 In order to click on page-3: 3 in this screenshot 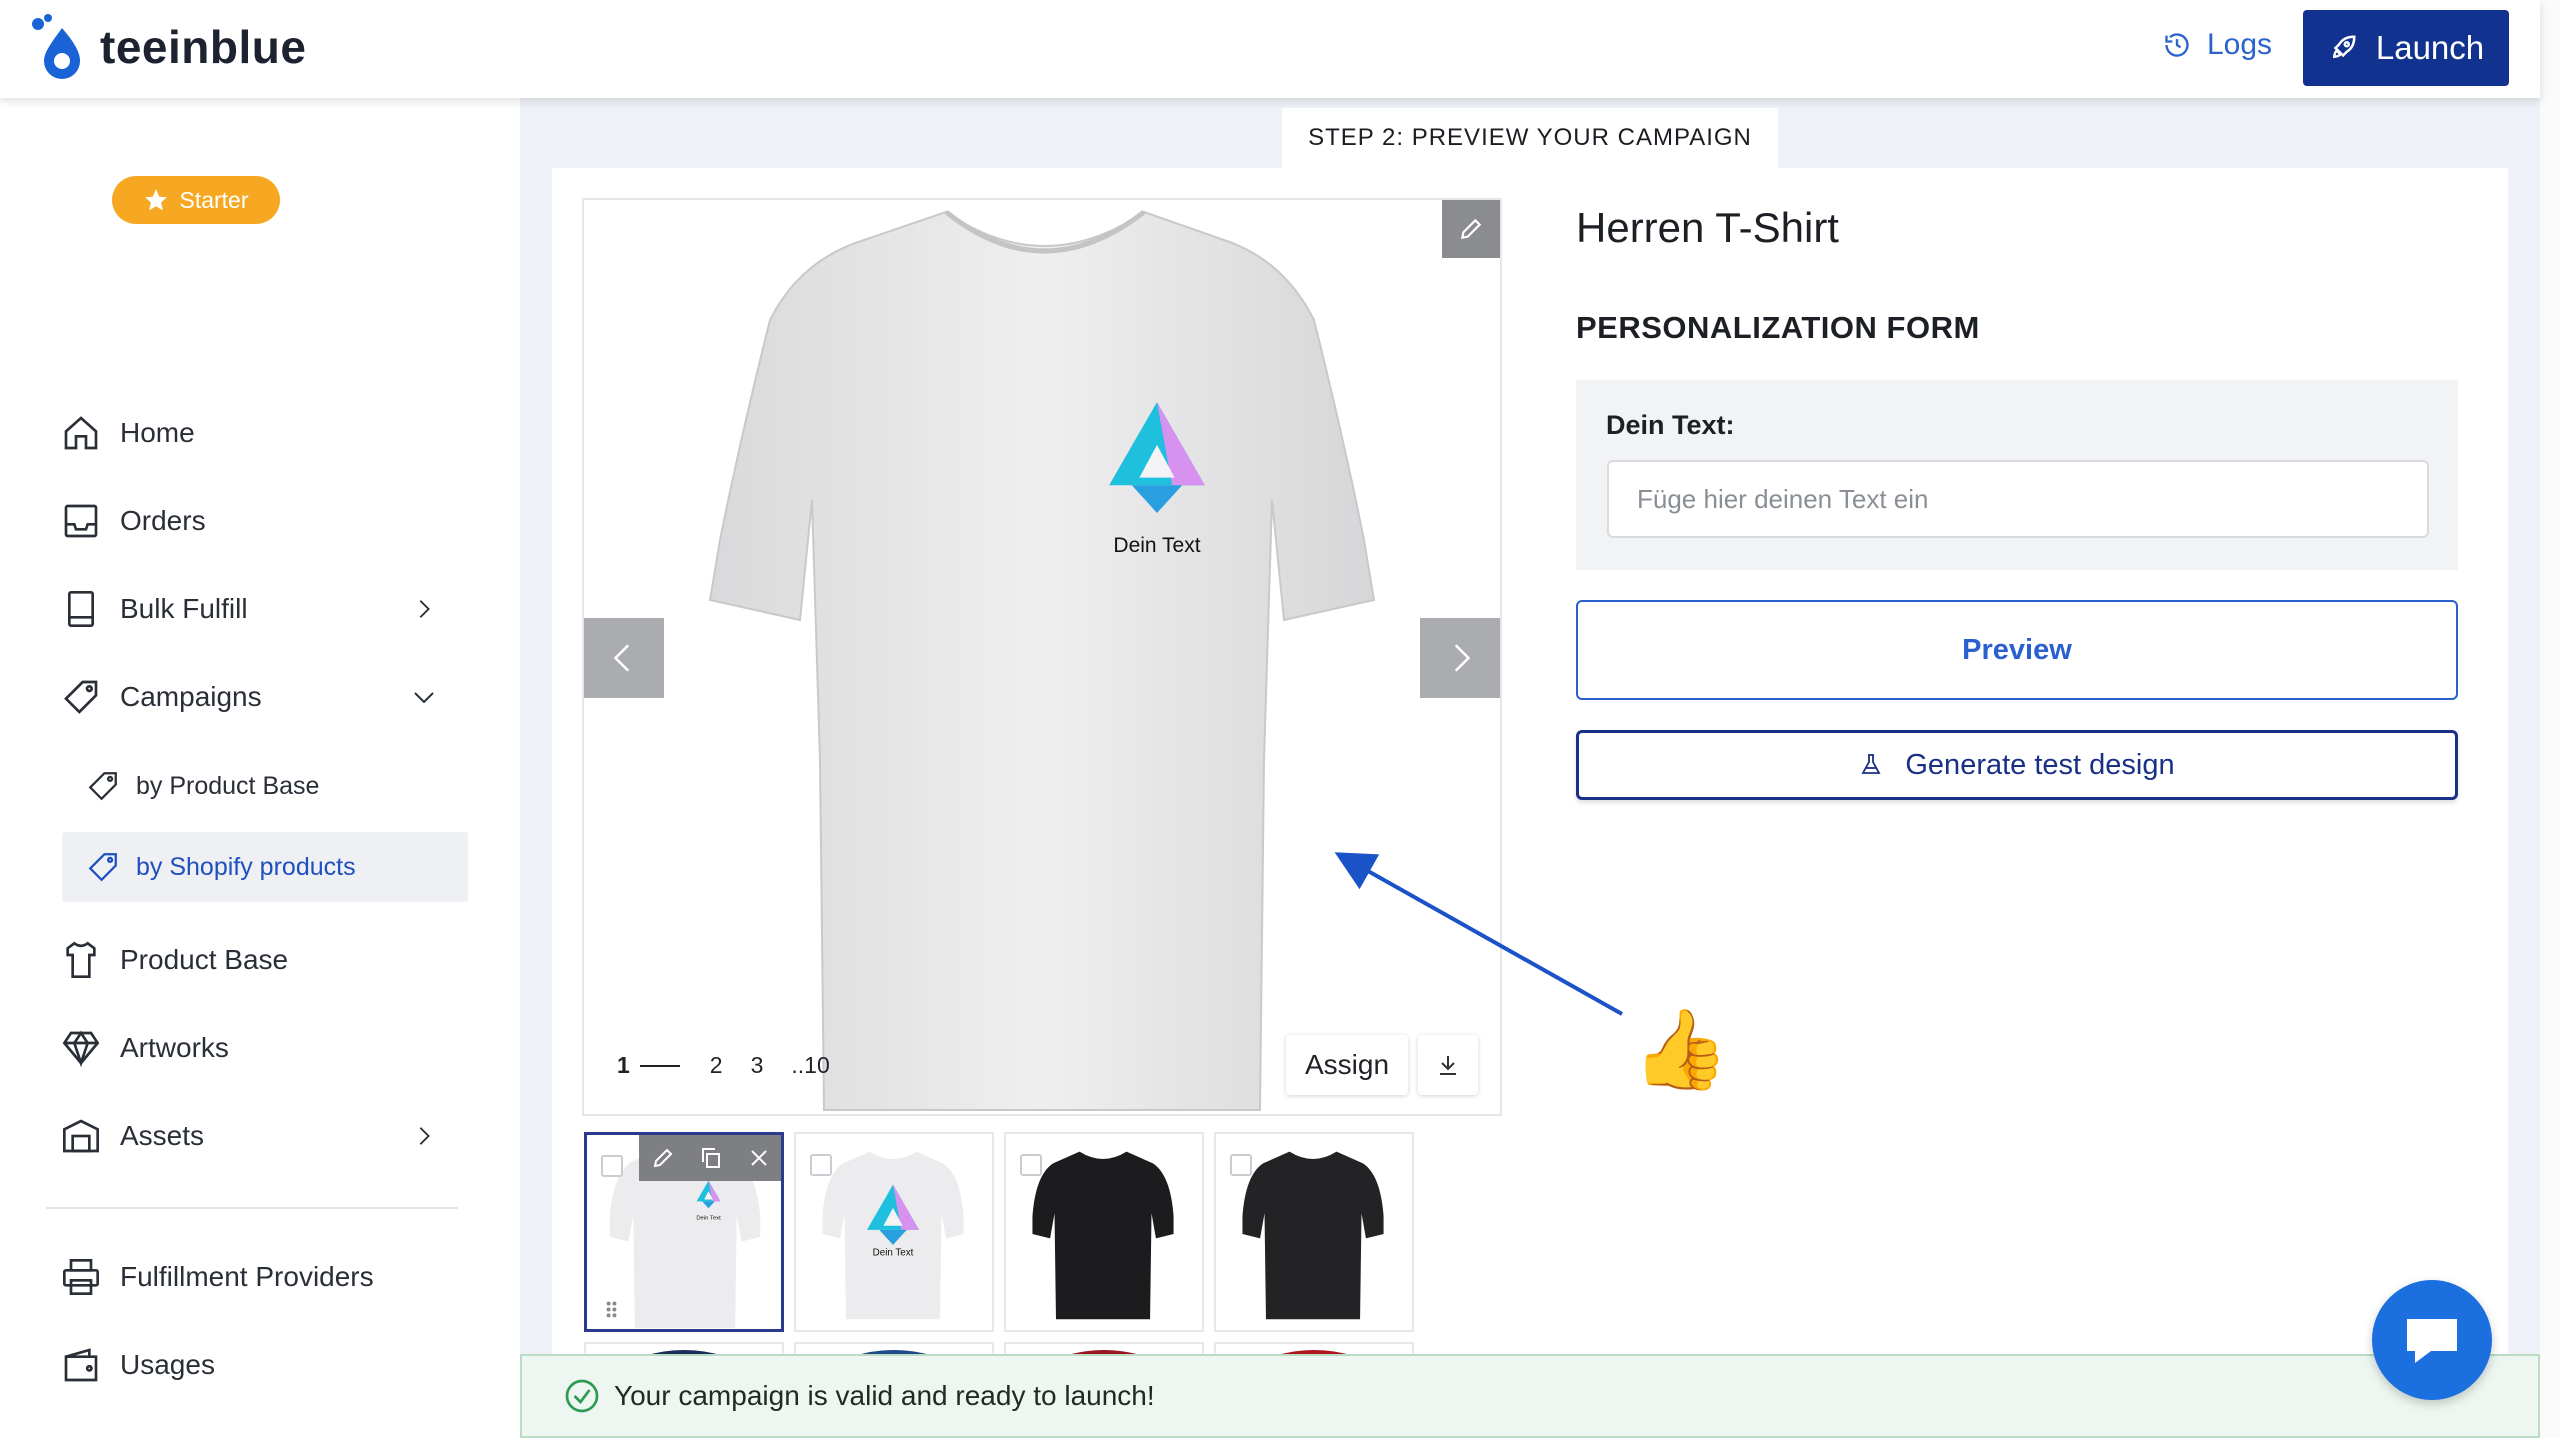, I will do `click(757, 1065)`.